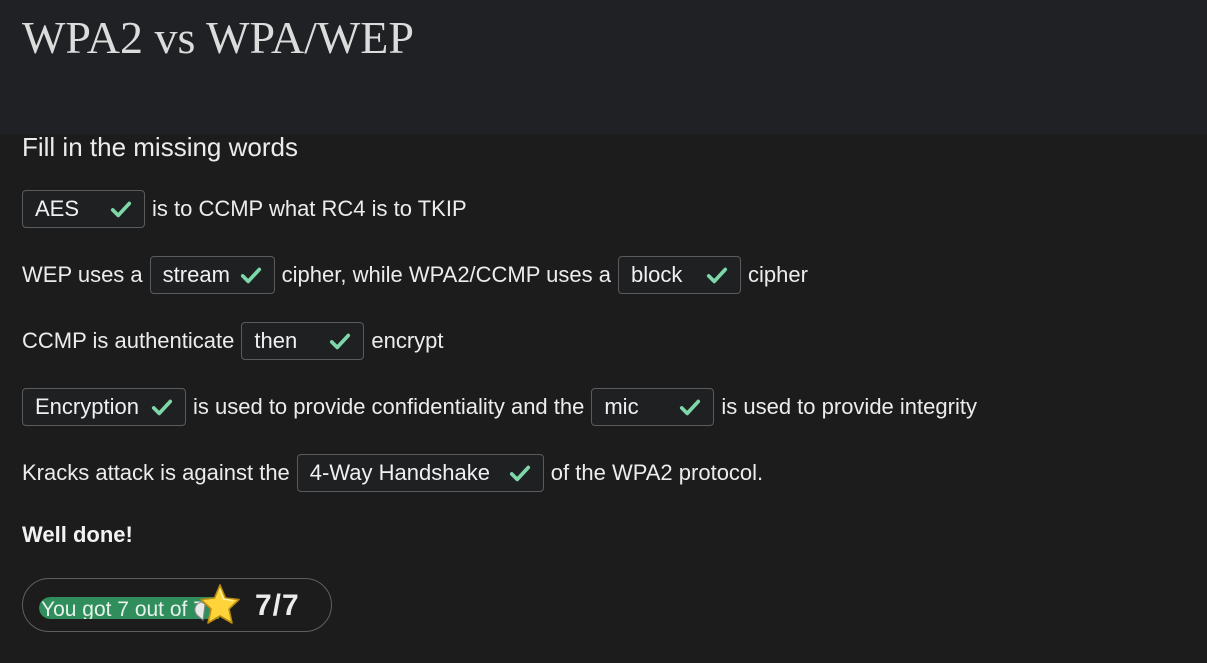 The image size is (1207, 663). I want to click on sentence-text: Kracks attack is against the, so click(156, 472).